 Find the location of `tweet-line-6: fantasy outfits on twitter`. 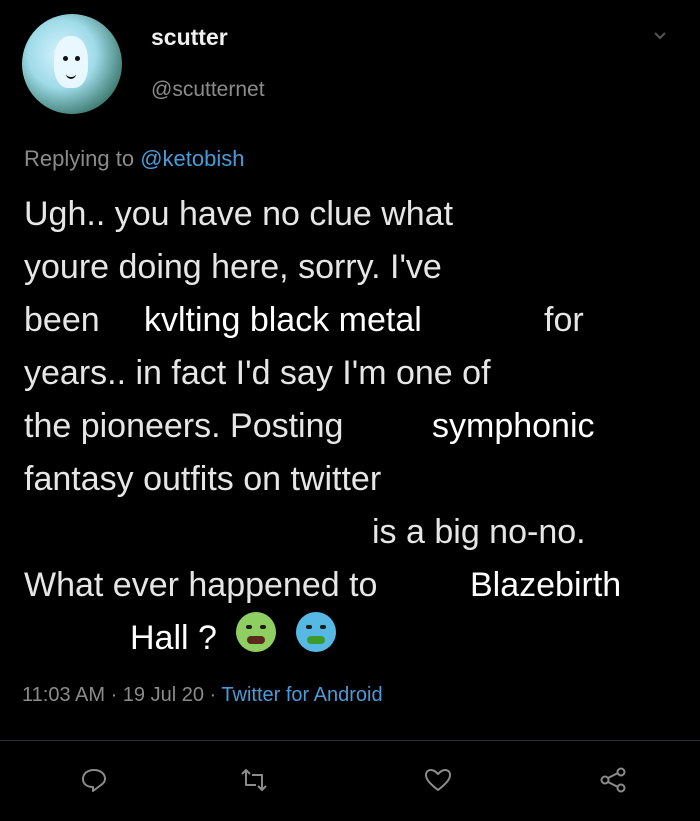

tweet-line-6: fantasy outfits on twitter is located at coordinates (203, 479).